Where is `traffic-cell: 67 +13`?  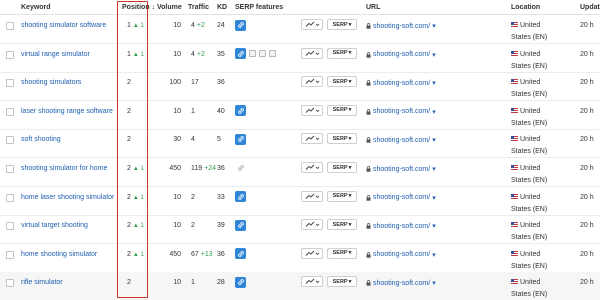 traffic-cell: 67 +13 is located at coordinates (202, 254).